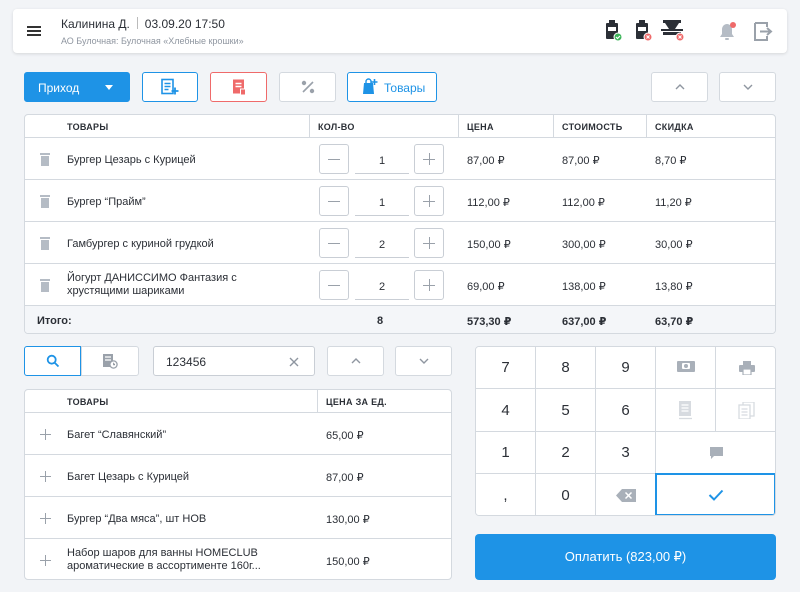 This screenshot has width=800, height=592. Describe the element at coordinates (763, 31) in the screenshot. I see `logout-icon` at that location.